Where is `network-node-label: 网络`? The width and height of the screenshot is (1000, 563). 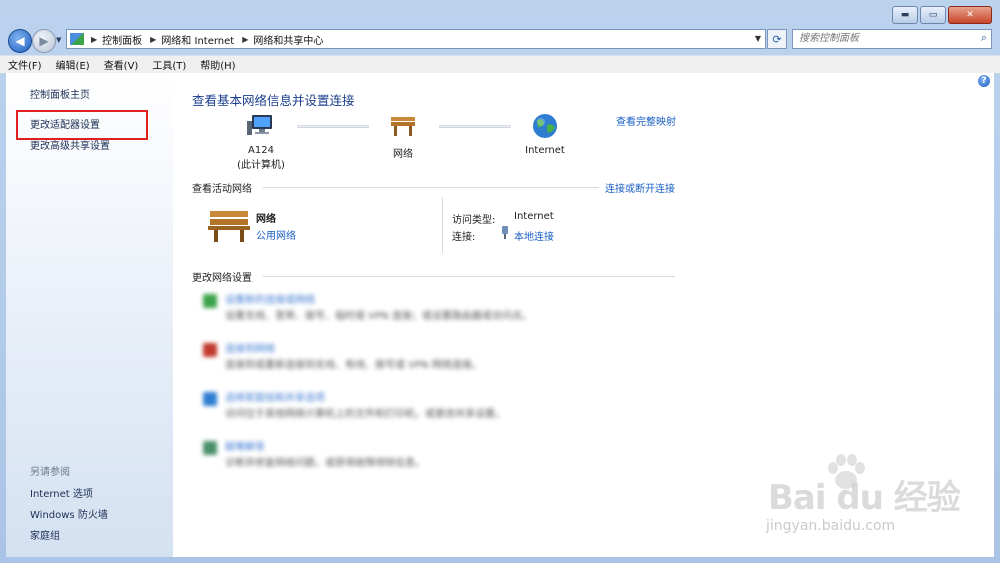 network-node-label: 网络 is located at coordinates (403, 154).